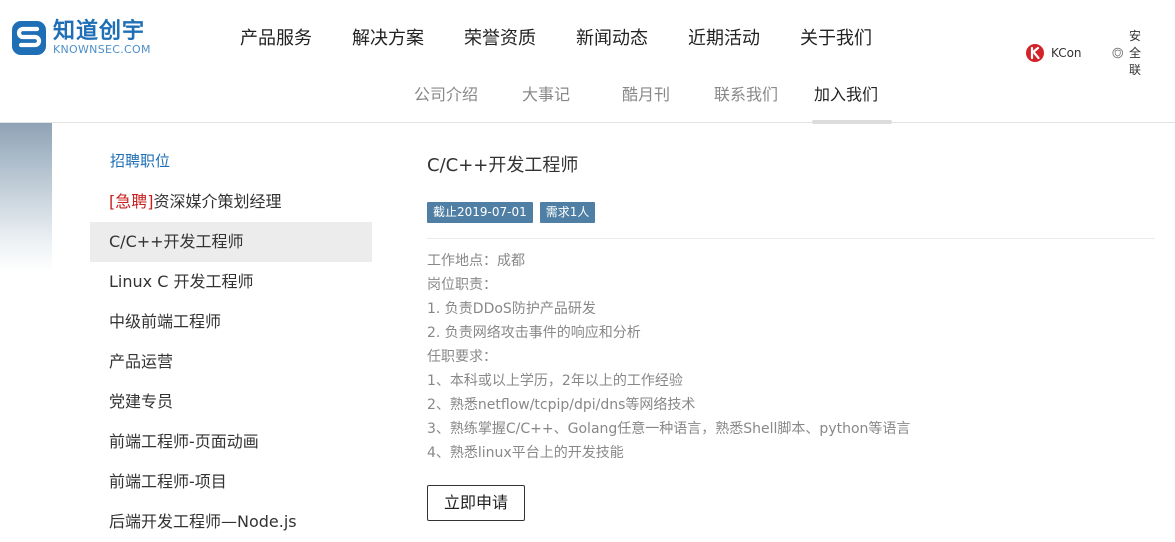 The image size is (1175, 542). What do you see at coordinates (724, 39) in the screenshot?
I see `nav-events: 近期活动` at bounding box center [724, 39].